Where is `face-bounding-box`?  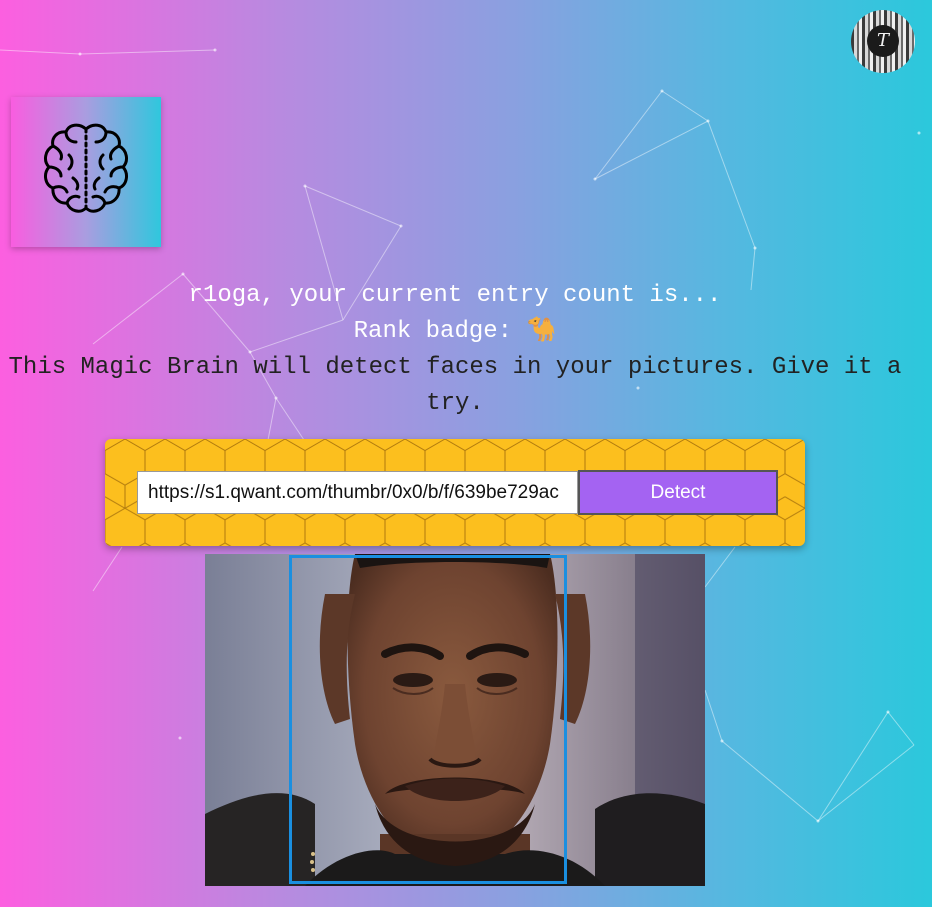 face-bounding-box is located at coordinates (428, 719).